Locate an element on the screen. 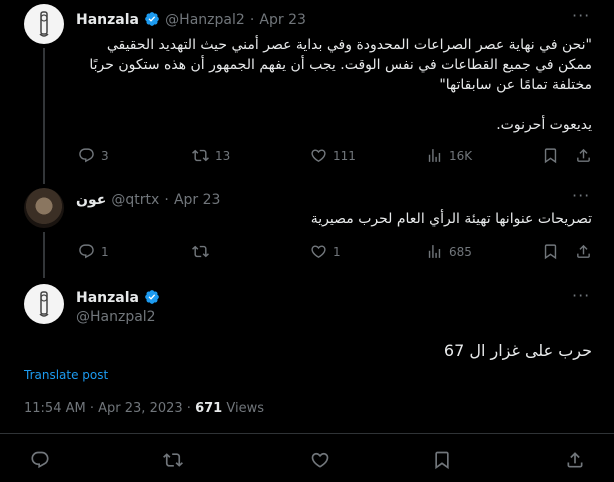  post-date: Apr 23, 2023 is located at coordinates (140, 408).